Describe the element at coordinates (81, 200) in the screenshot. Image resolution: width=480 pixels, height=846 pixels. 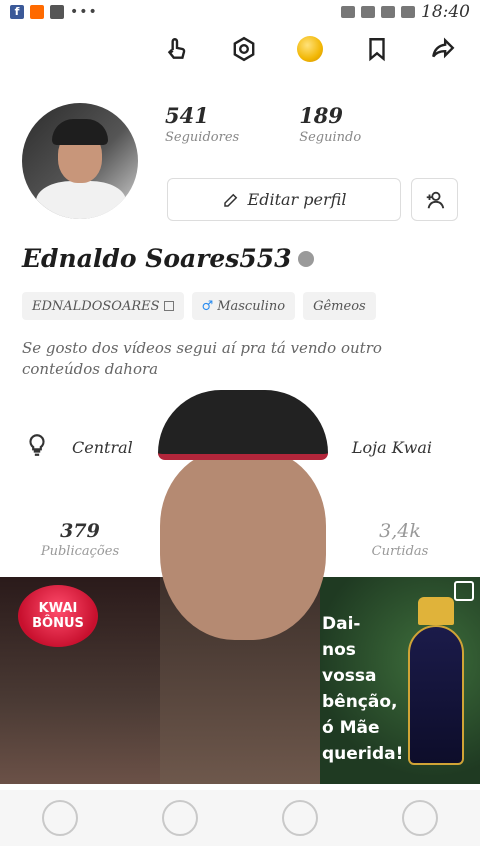
I see `avatar-shirt` at that location.